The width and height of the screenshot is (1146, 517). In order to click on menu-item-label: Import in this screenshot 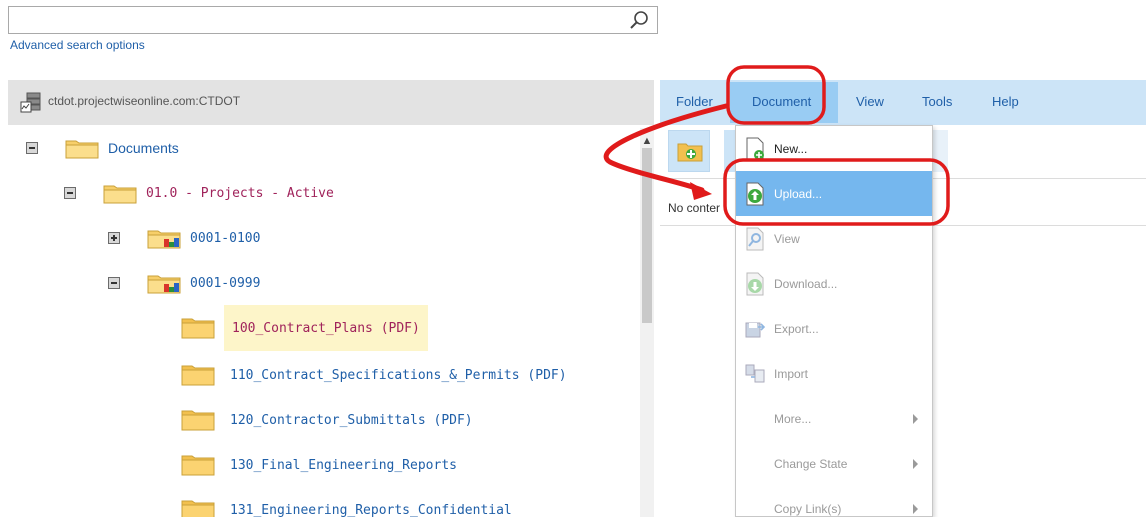, I will do `click(791, 373)`.